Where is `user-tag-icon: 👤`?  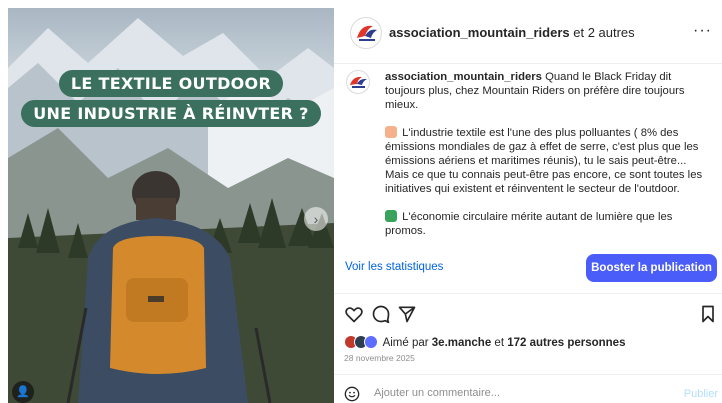 user-tag-icon: 👤 is located at coordinates (23, 392).